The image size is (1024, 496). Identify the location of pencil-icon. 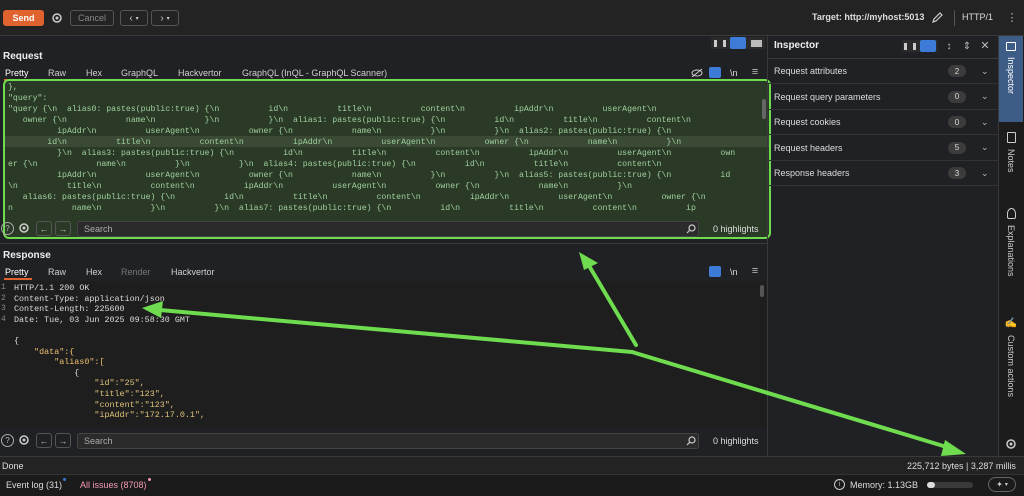
(937, 17).